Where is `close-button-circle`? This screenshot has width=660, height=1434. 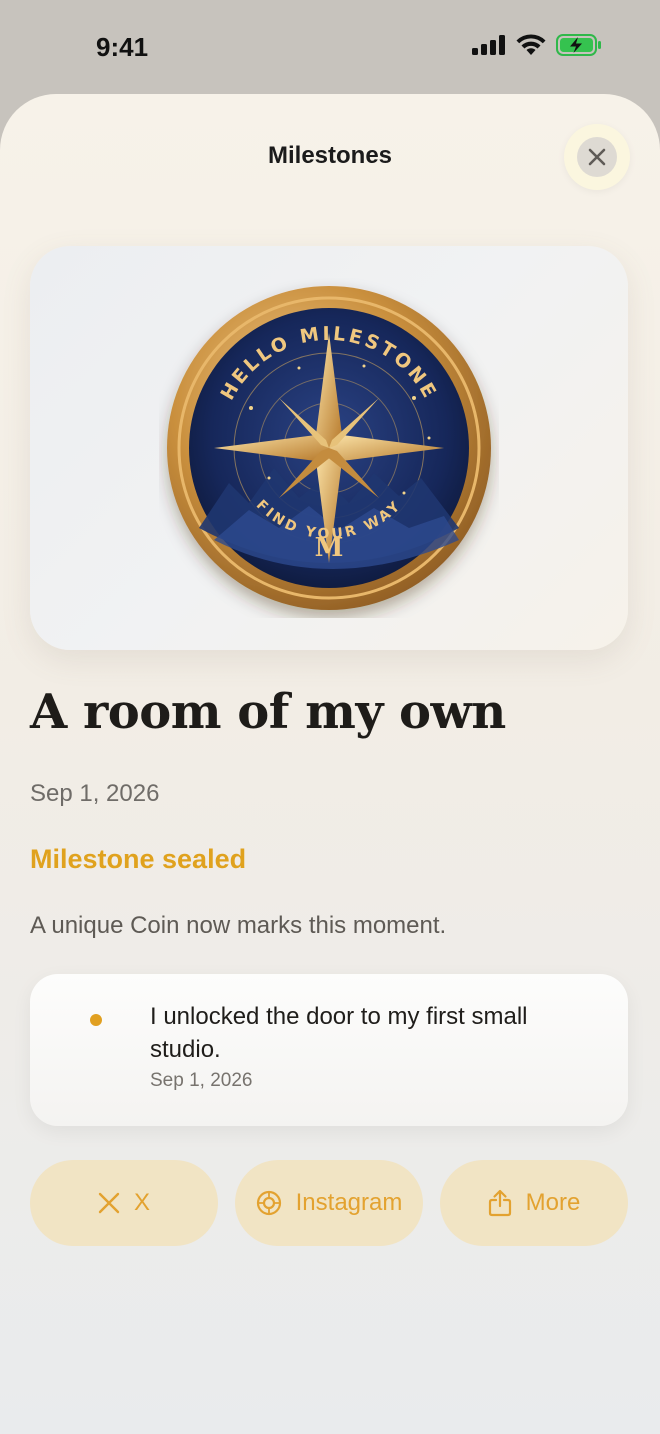
close-button-circle is located at coordinates (597, 157).